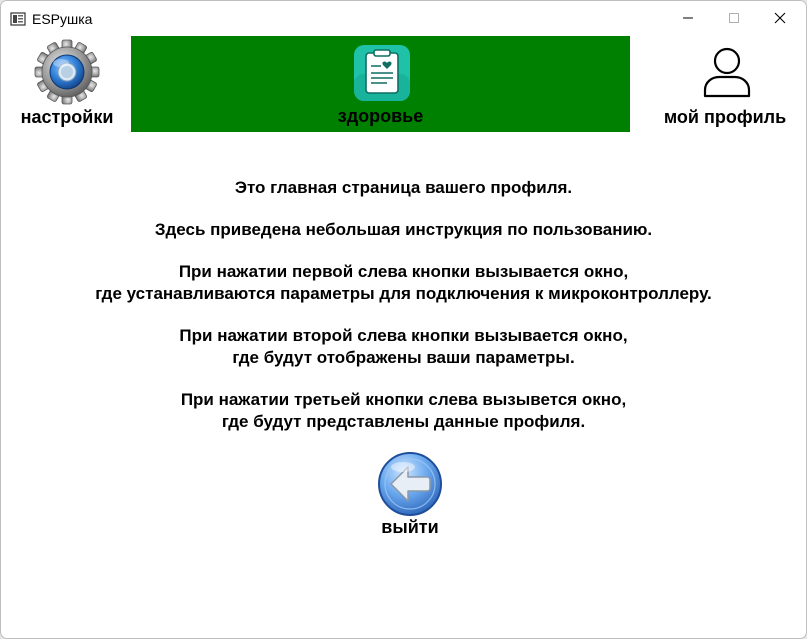  I want to click on back-arrow-icon, so click(410, 484).